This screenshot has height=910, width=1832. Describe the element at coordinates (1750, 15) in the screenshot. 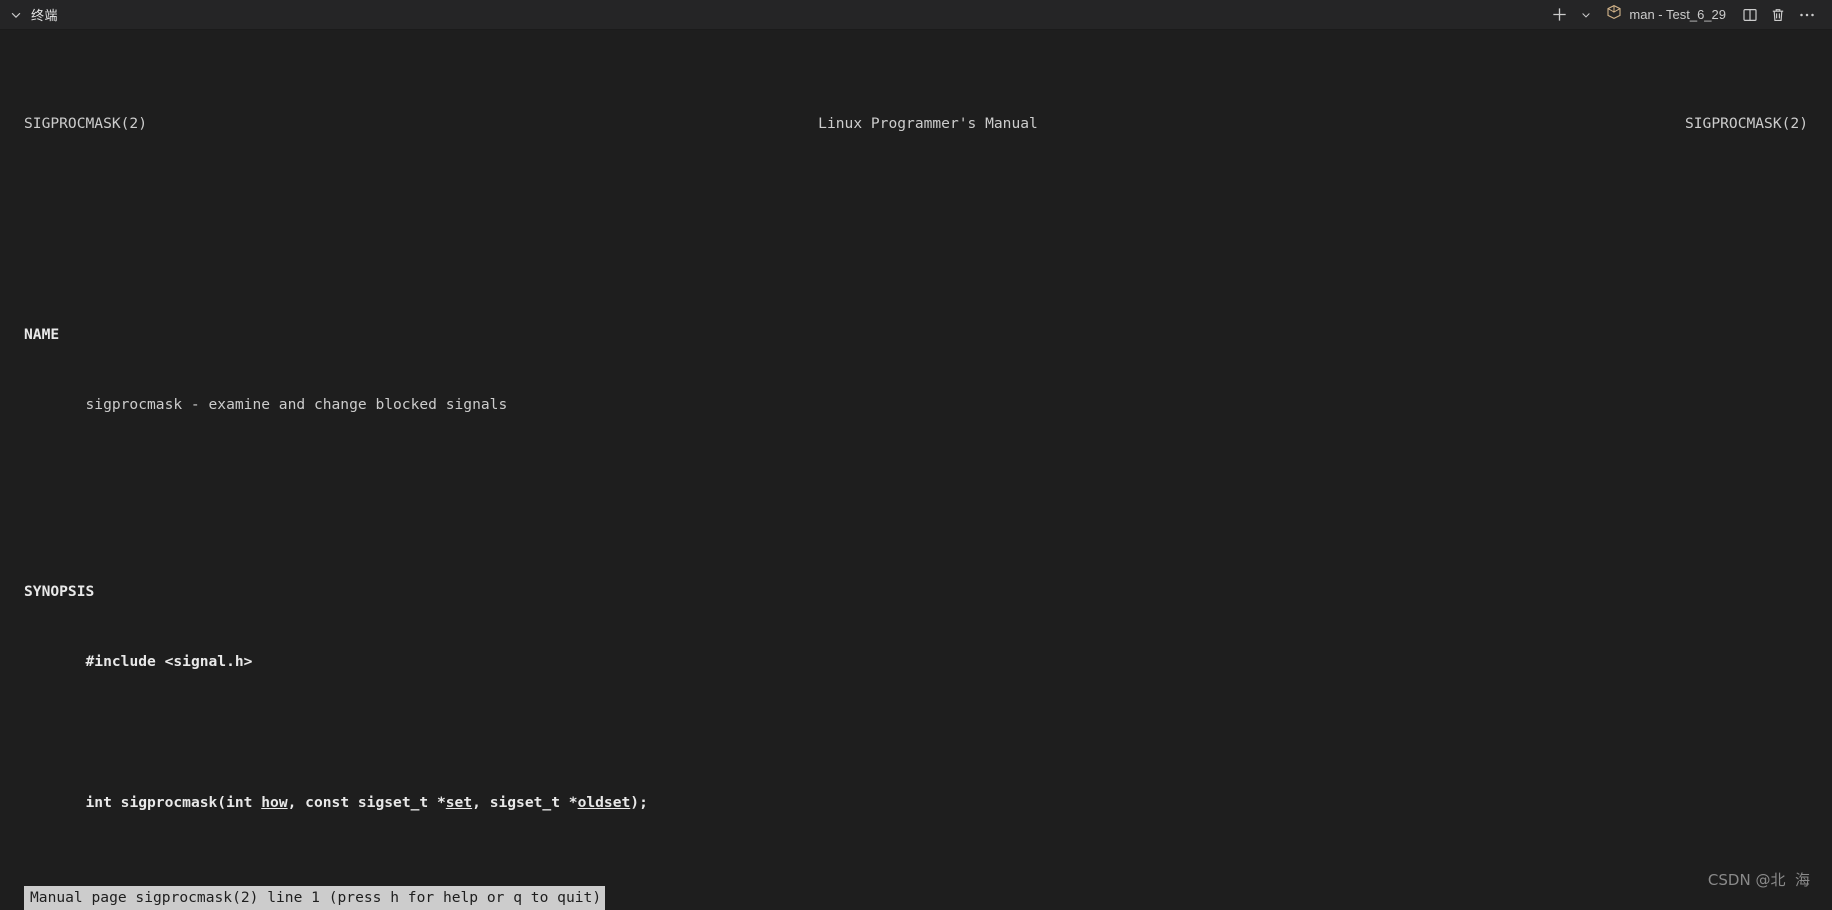

I see `split-editor-icon` at that location.